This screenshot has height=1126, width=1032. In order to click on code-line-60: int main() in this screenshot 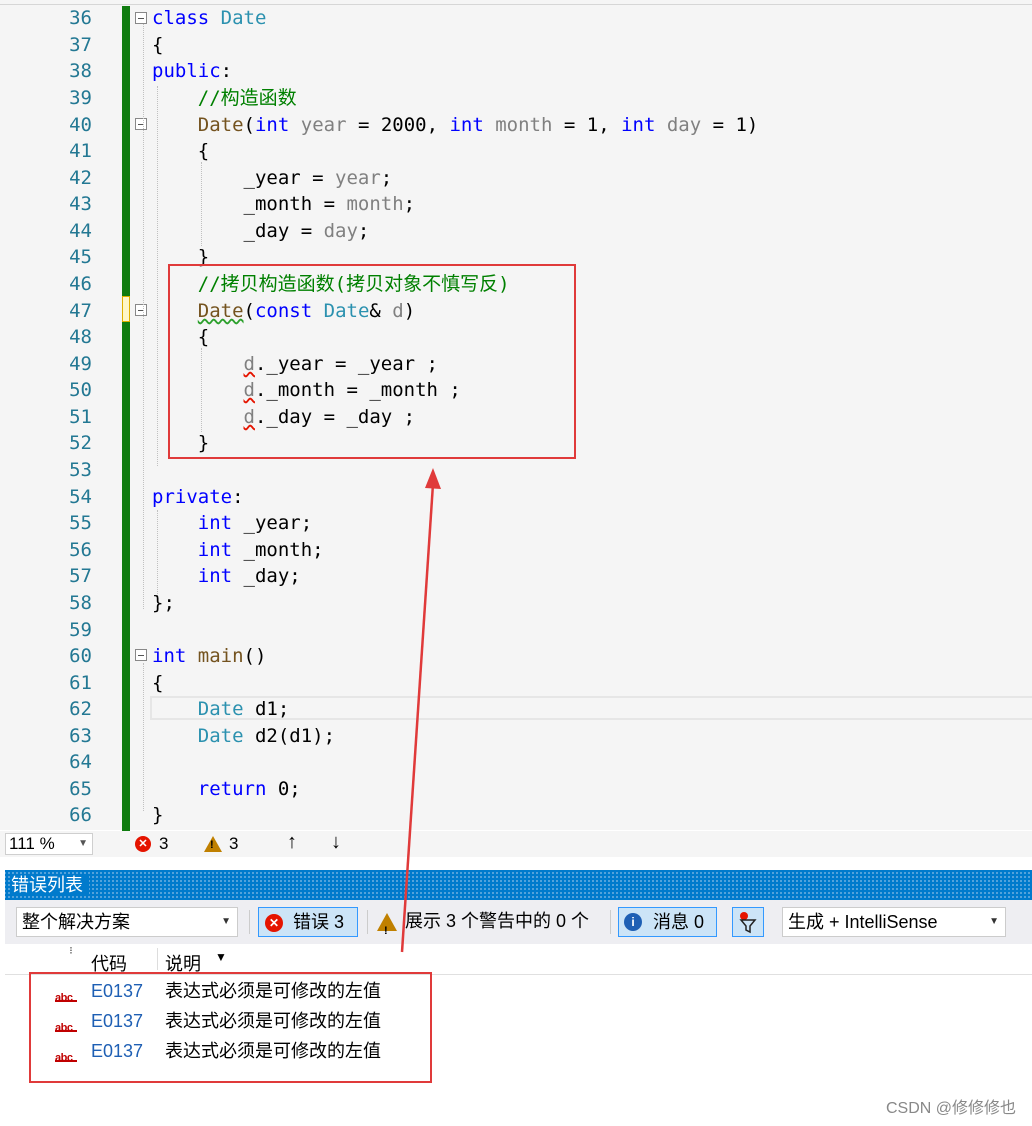, I will do `click(209, 656)`.